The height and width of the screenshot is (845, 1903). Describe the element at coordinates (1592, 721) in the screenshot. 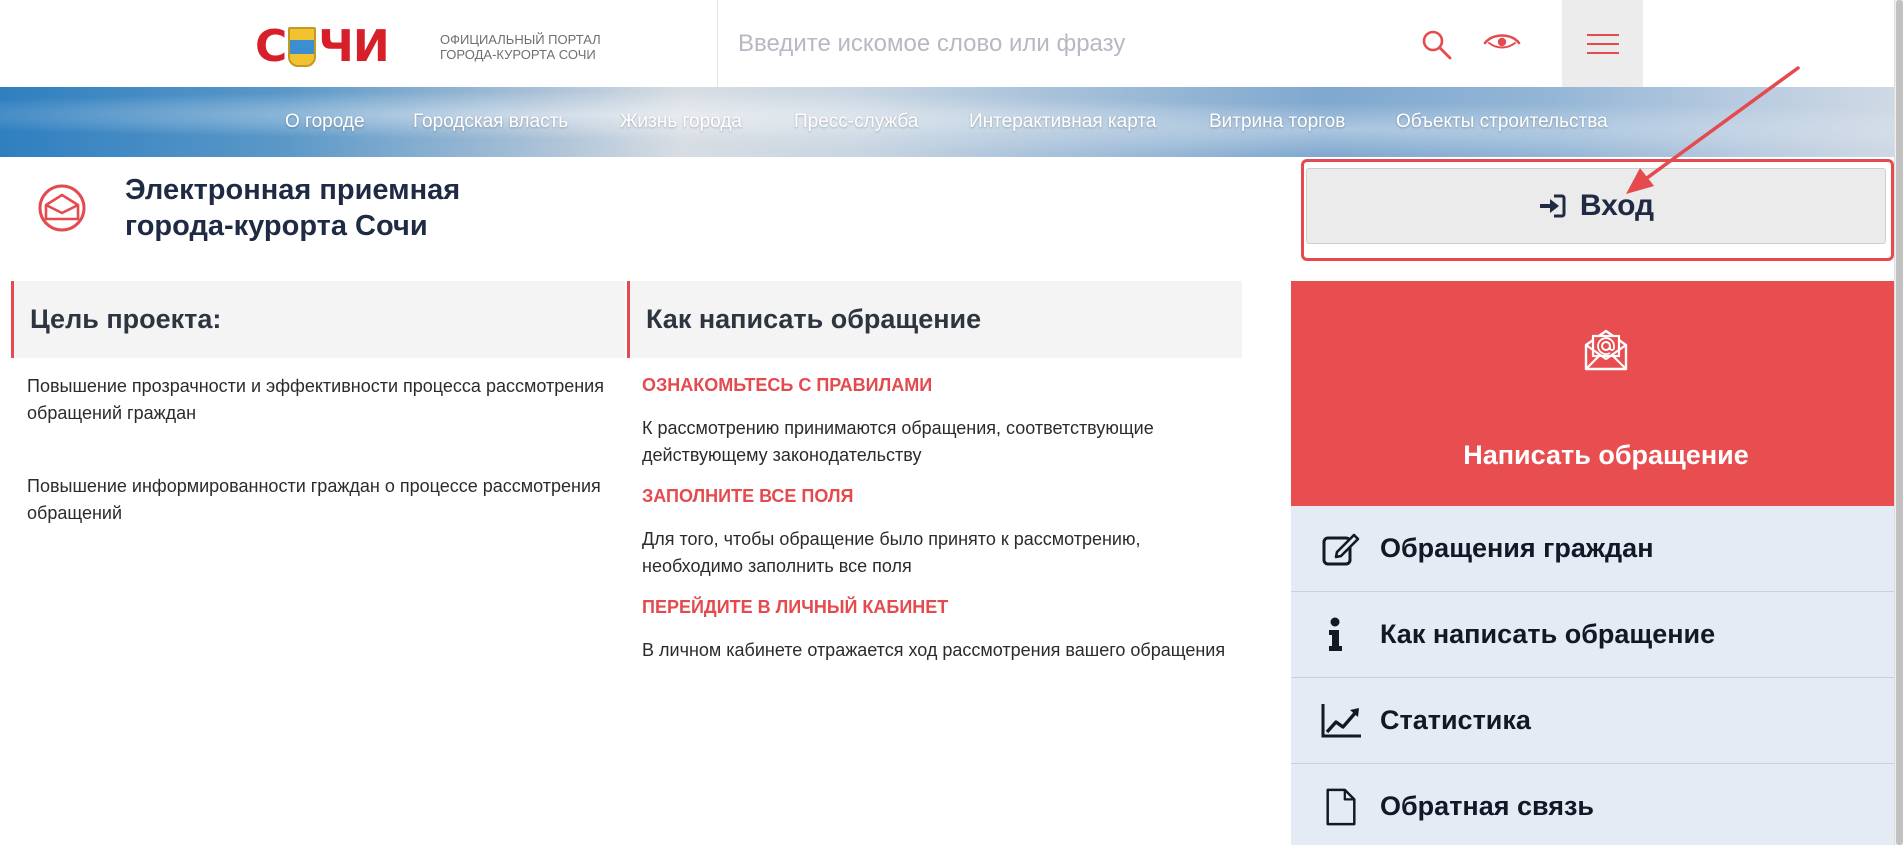

I see `sidebar-item-statistics: Статистика` at that location.